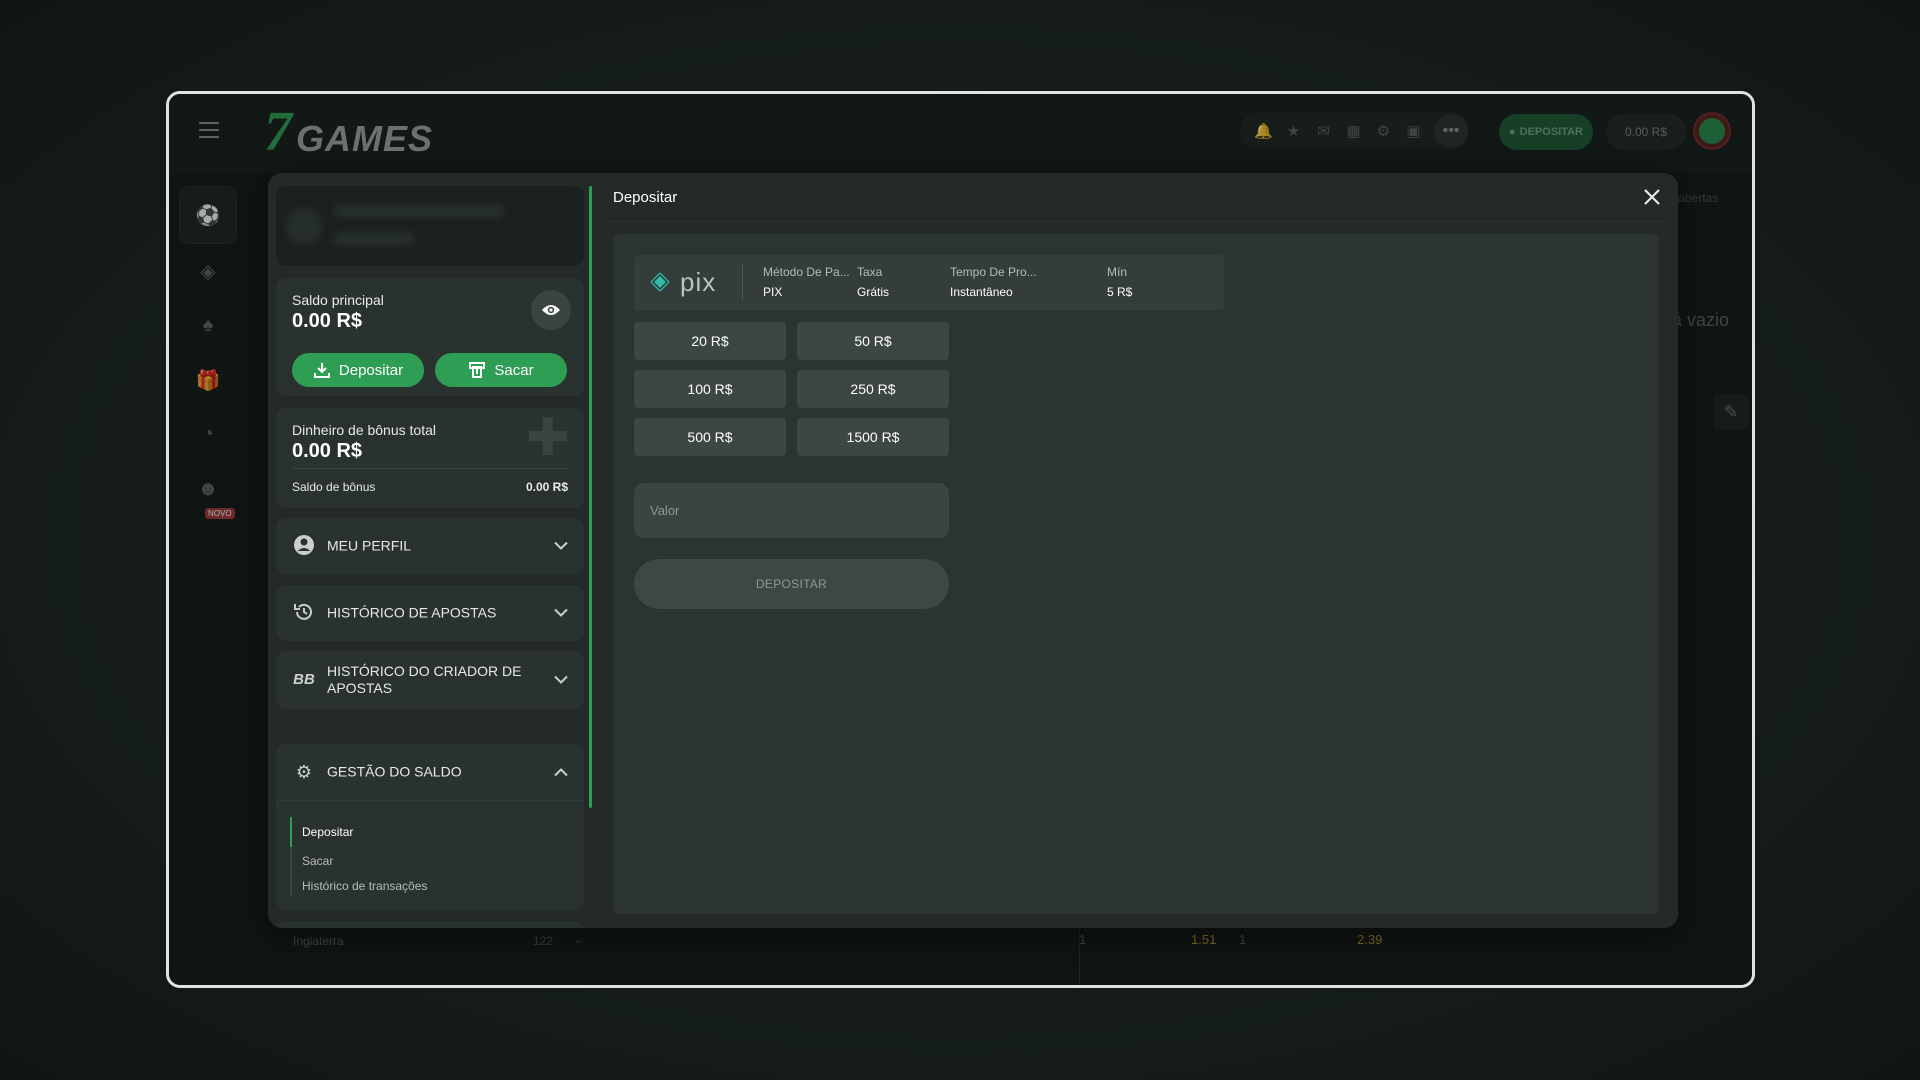  Describe the element at coordinates (873, 341) in the screenshot. I see `amount-button: 50 R$` at that location.